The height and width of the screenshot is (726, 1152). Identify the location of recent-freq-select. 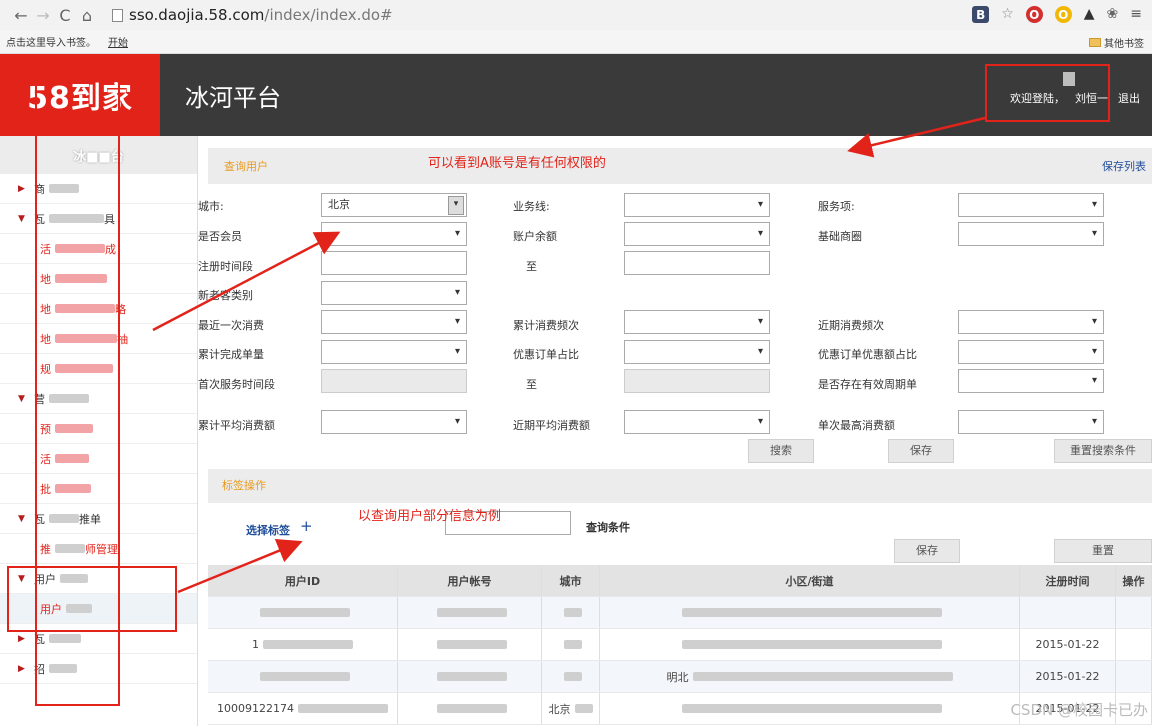
(1031, 322).